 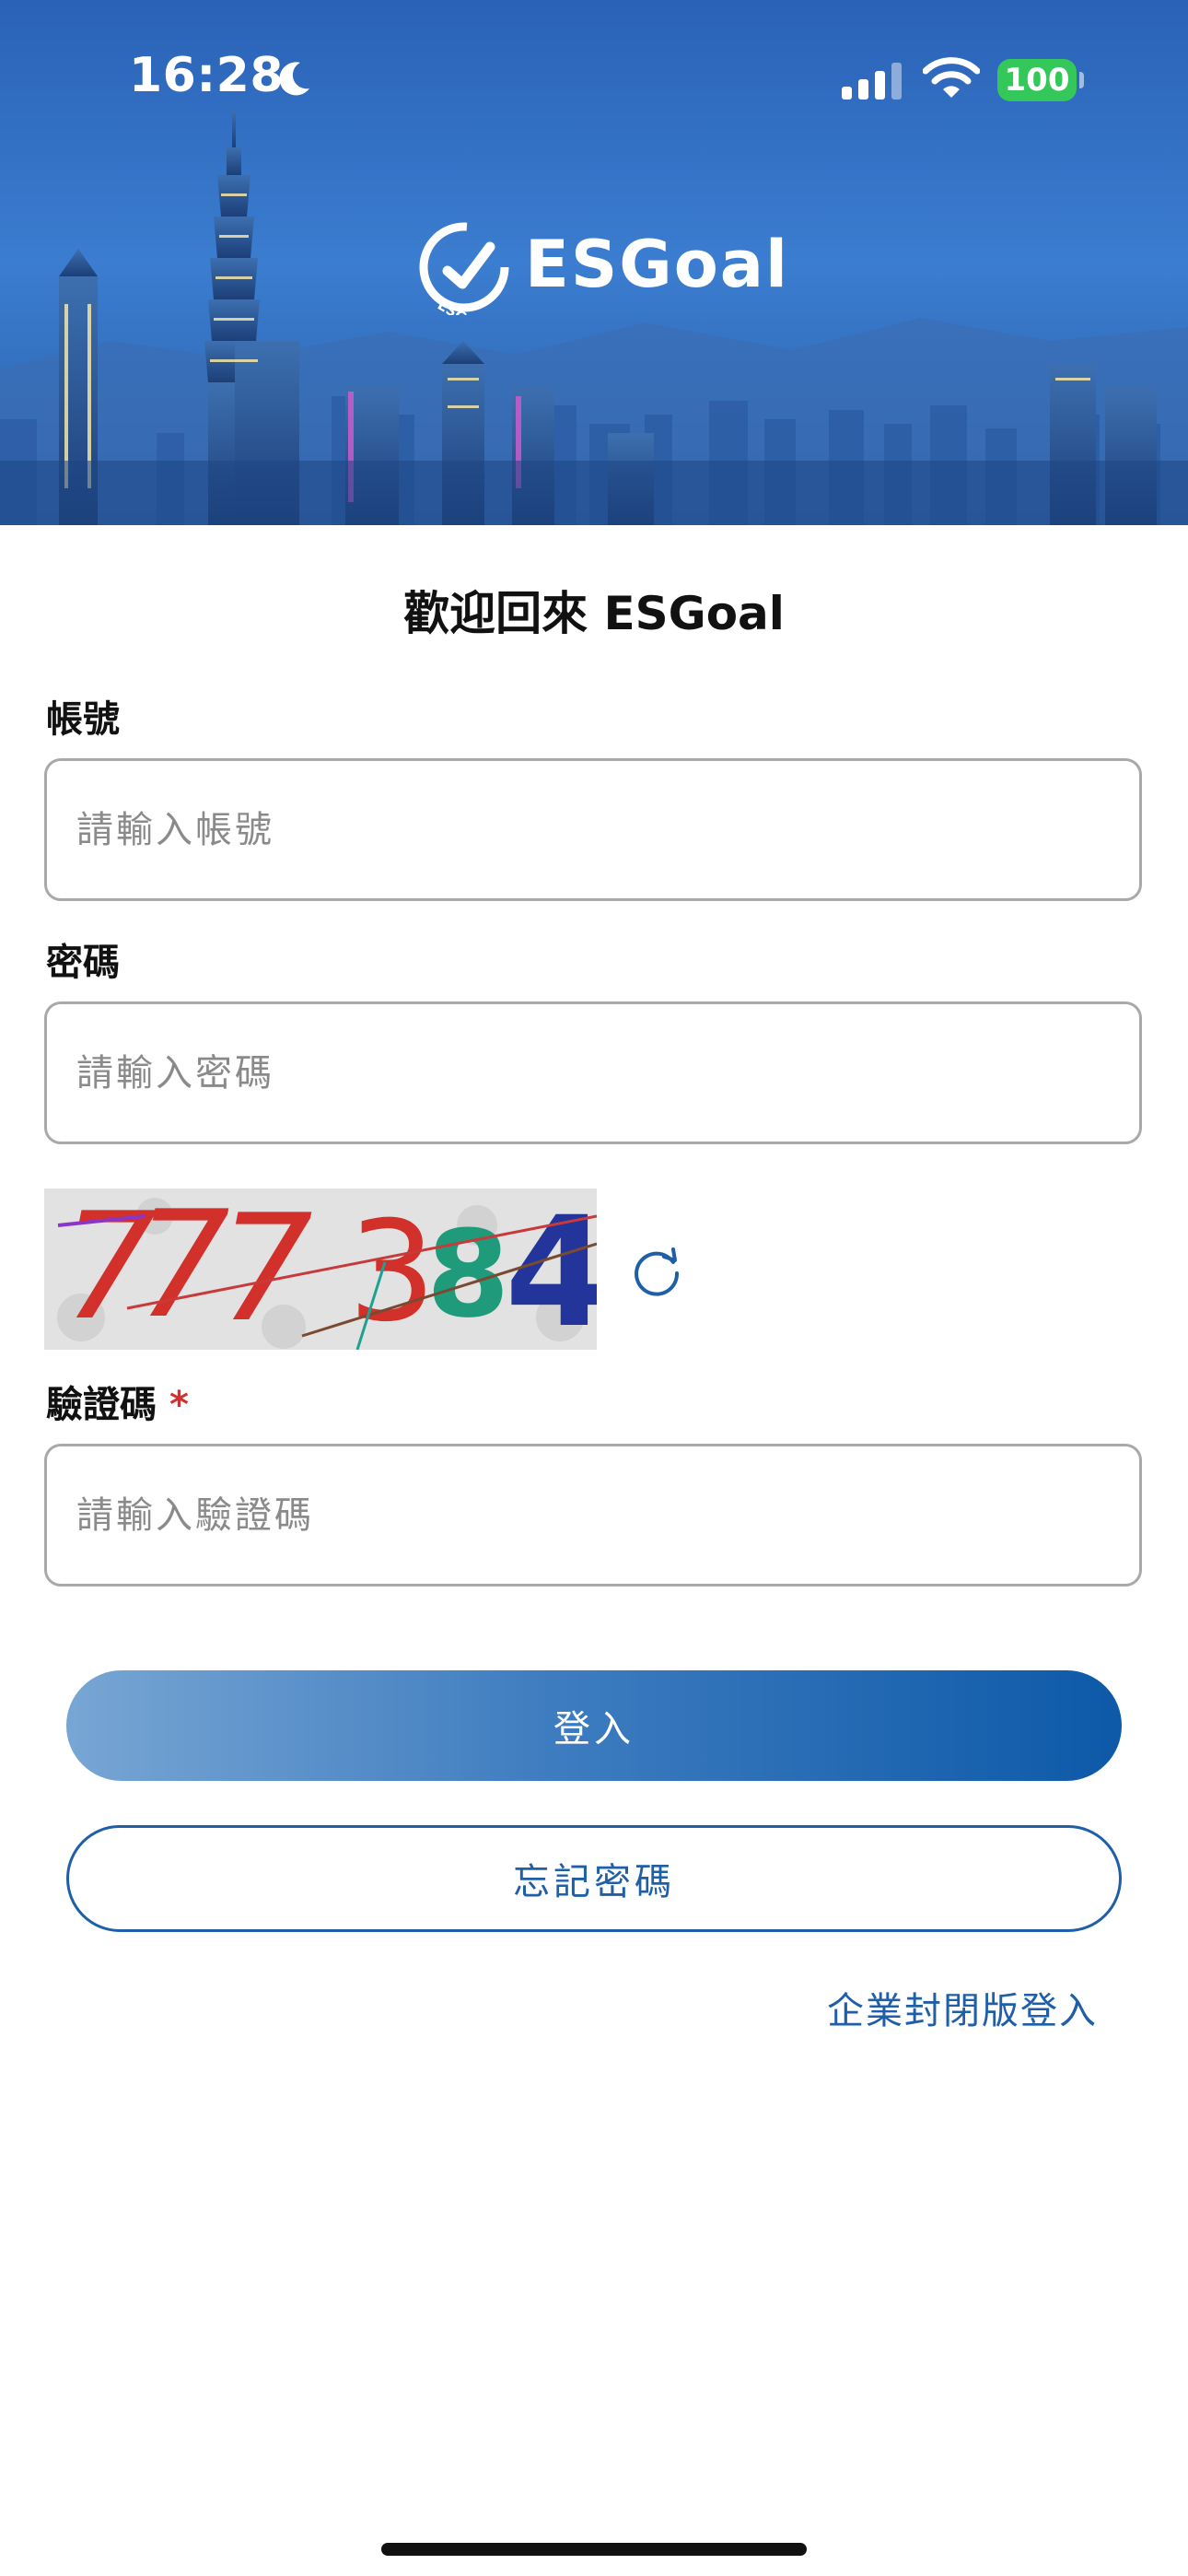 I want to click on password-field-box, so click(x=593, y=1072).